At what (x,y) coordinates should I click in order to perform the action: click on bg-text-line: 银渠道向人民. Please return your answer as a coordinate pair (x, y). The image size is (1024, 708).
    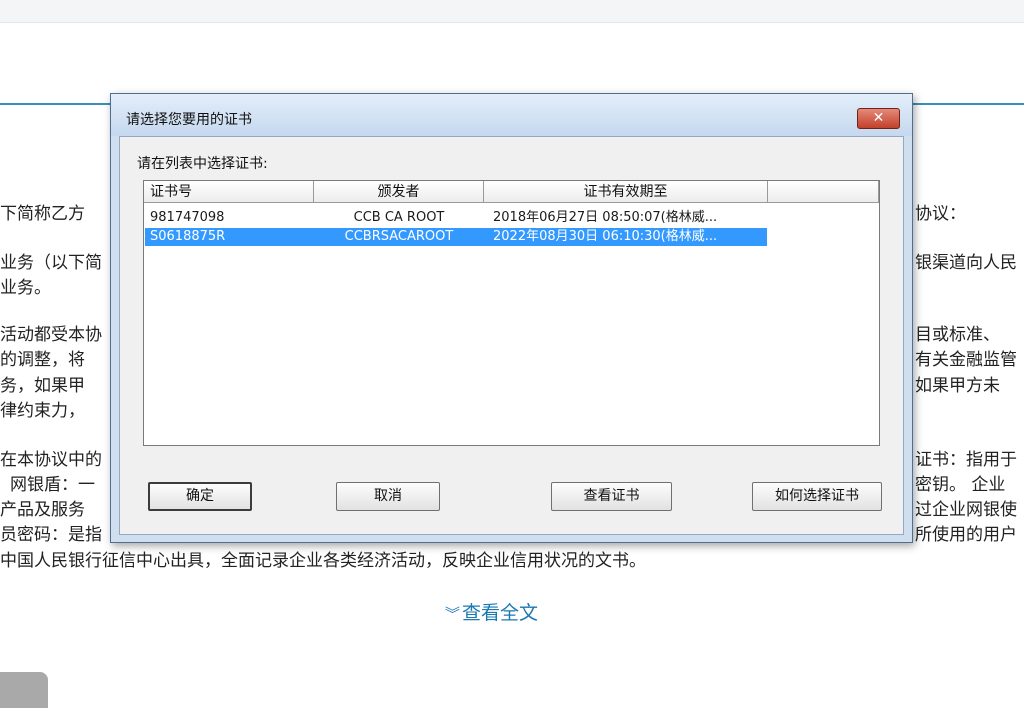
    Looking at the image, I should click on (966, 263).